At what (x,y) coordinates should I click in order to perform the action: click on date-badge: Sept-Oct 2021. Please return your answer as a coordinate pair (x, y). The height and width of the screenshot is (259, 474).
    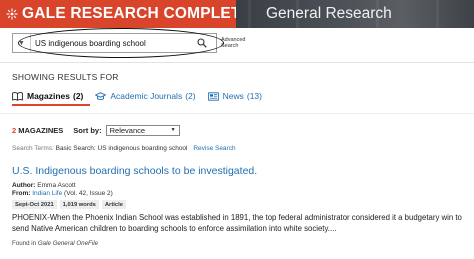
    Looking at the image, I should click on (34, 204).